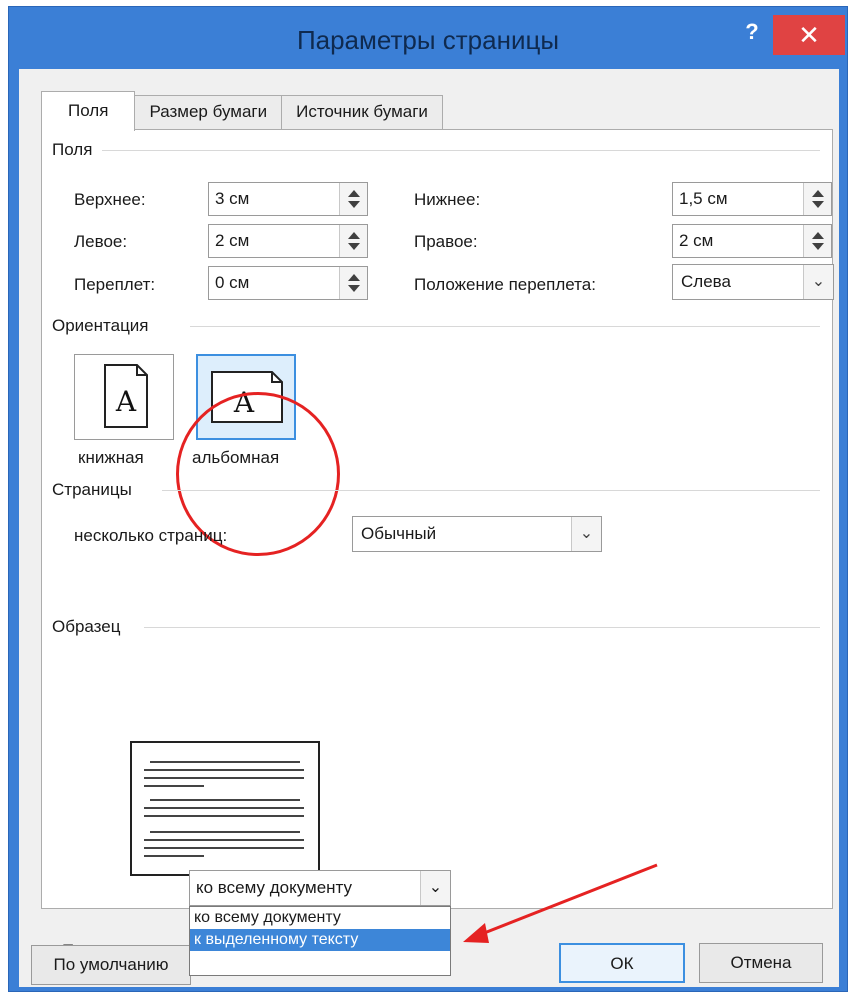 This screenshot has width=855, height=998. I want to click on apply-to-value: ко всему документу, so click(274, 887).